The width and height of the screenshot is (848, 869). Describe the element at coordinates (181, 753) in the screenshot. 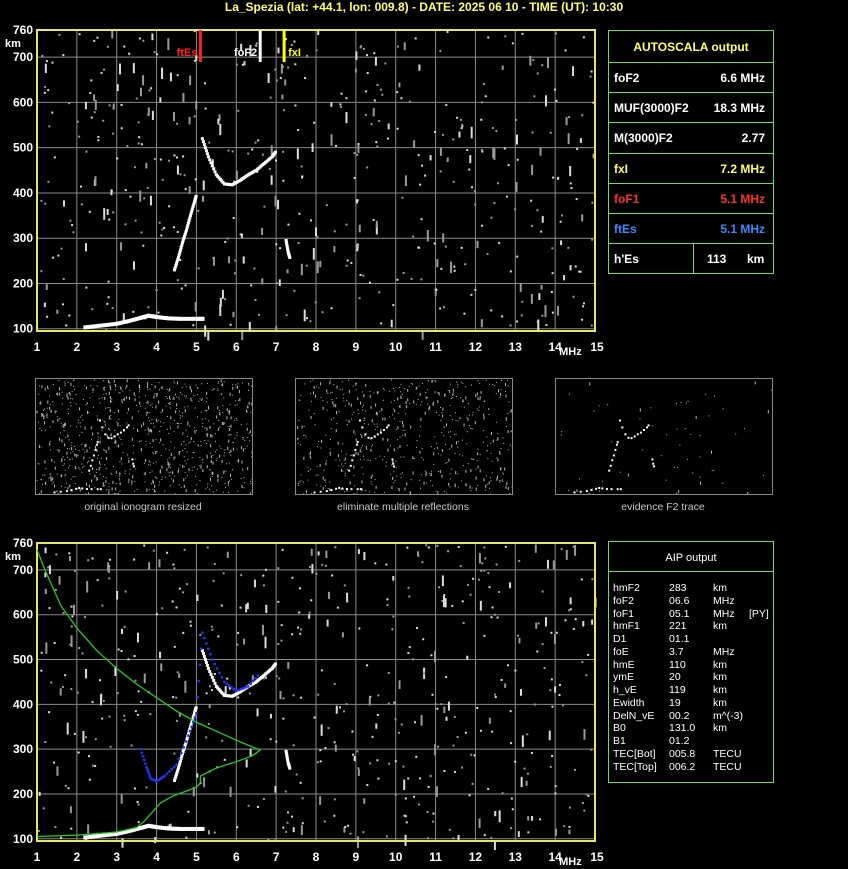

I see `fit-point` at that location.